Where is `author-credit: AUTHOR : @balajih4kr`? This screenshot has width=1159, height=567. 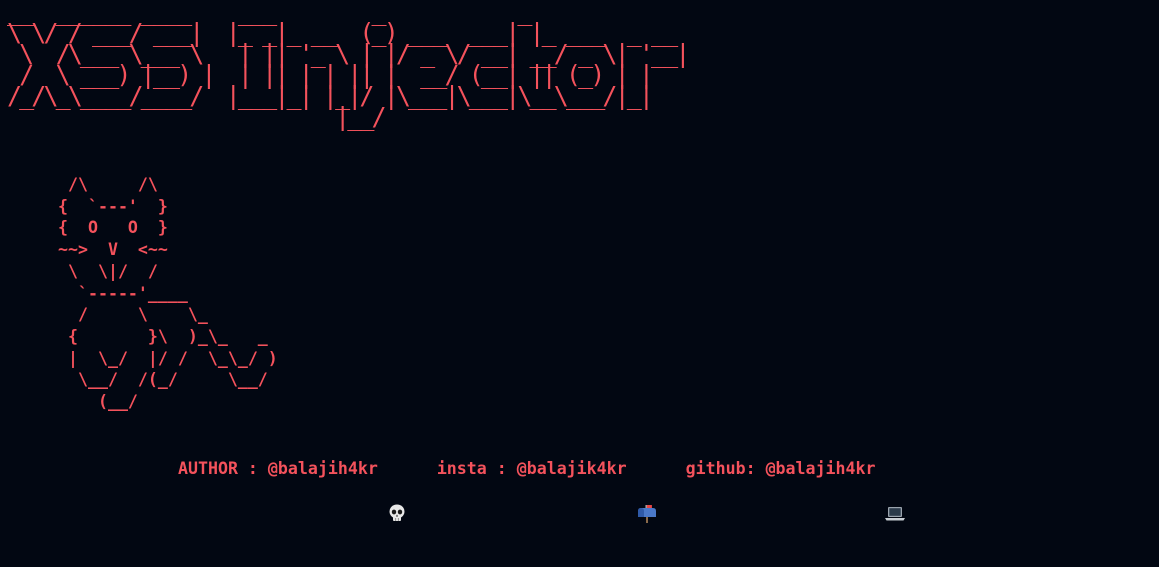 author-credit: AUTHOR : @balajih4kr is located at coordinates (293, 489).